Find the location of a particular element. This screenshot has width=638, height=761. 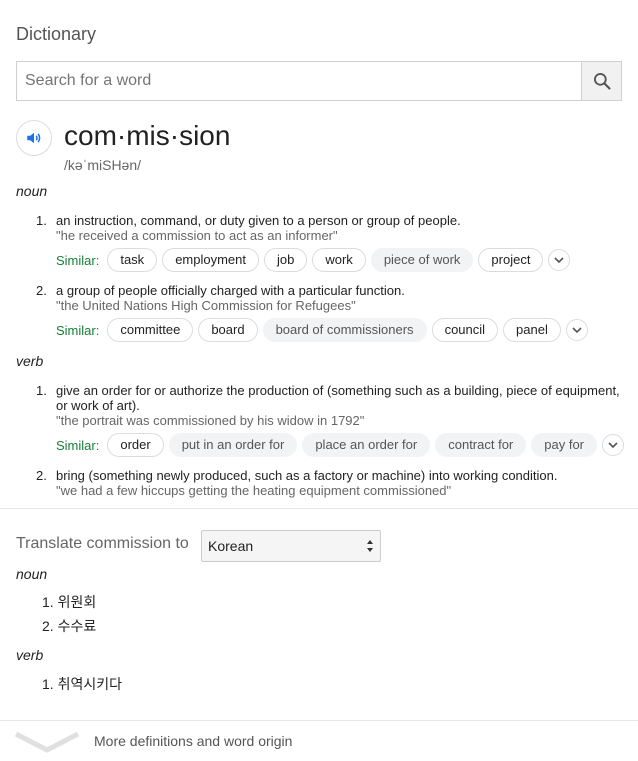

search-box is located at coordinates (319, 81).